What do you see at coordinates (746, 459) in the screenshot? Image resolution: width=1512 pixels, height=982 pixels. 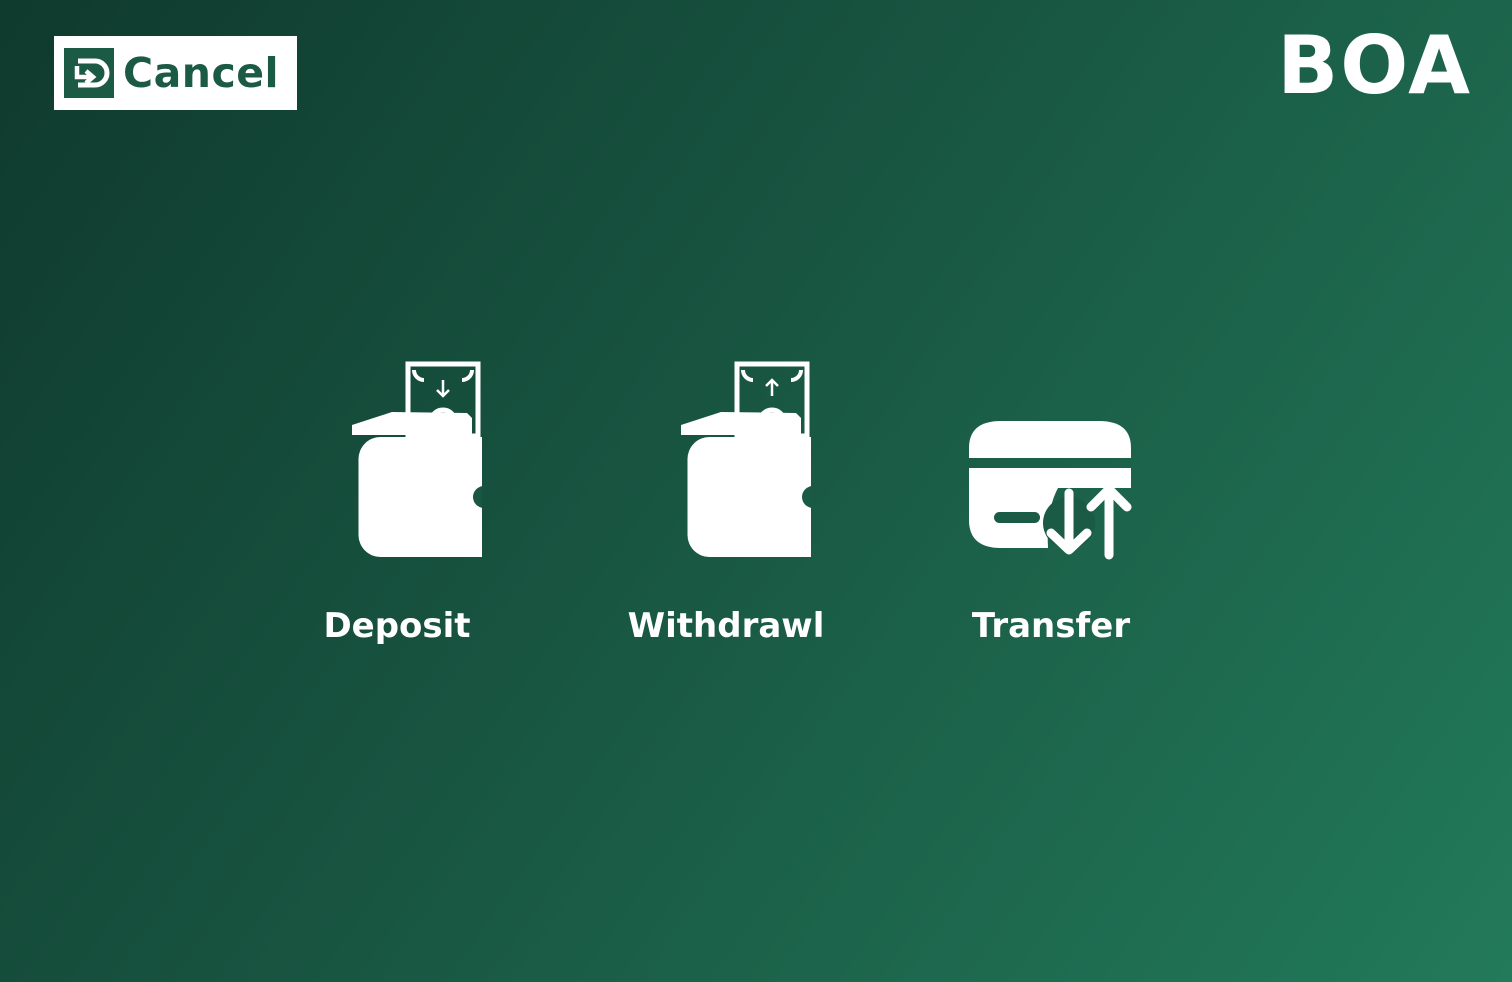 I see `wallet-withdraw-icon` at bounding box center [746, 459].